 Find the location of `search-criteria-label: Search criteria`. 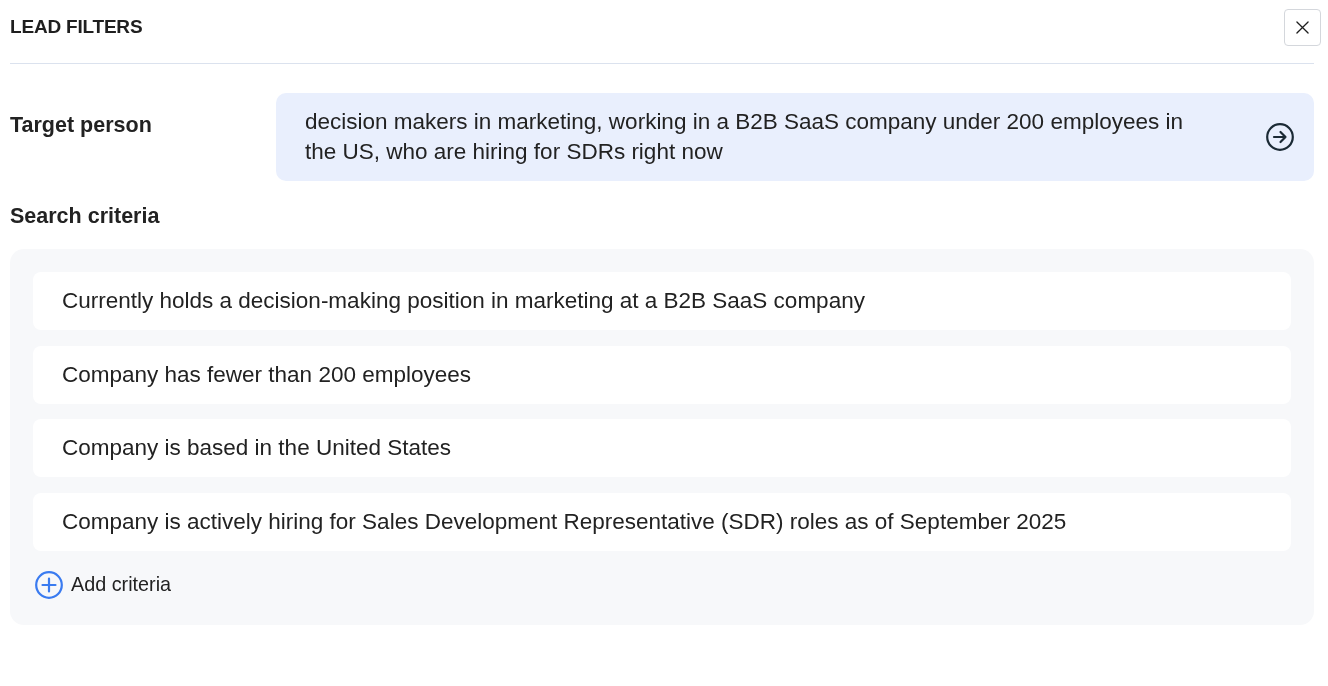

search-criteria-label: Search criteria is located at coordinates (85, 216).